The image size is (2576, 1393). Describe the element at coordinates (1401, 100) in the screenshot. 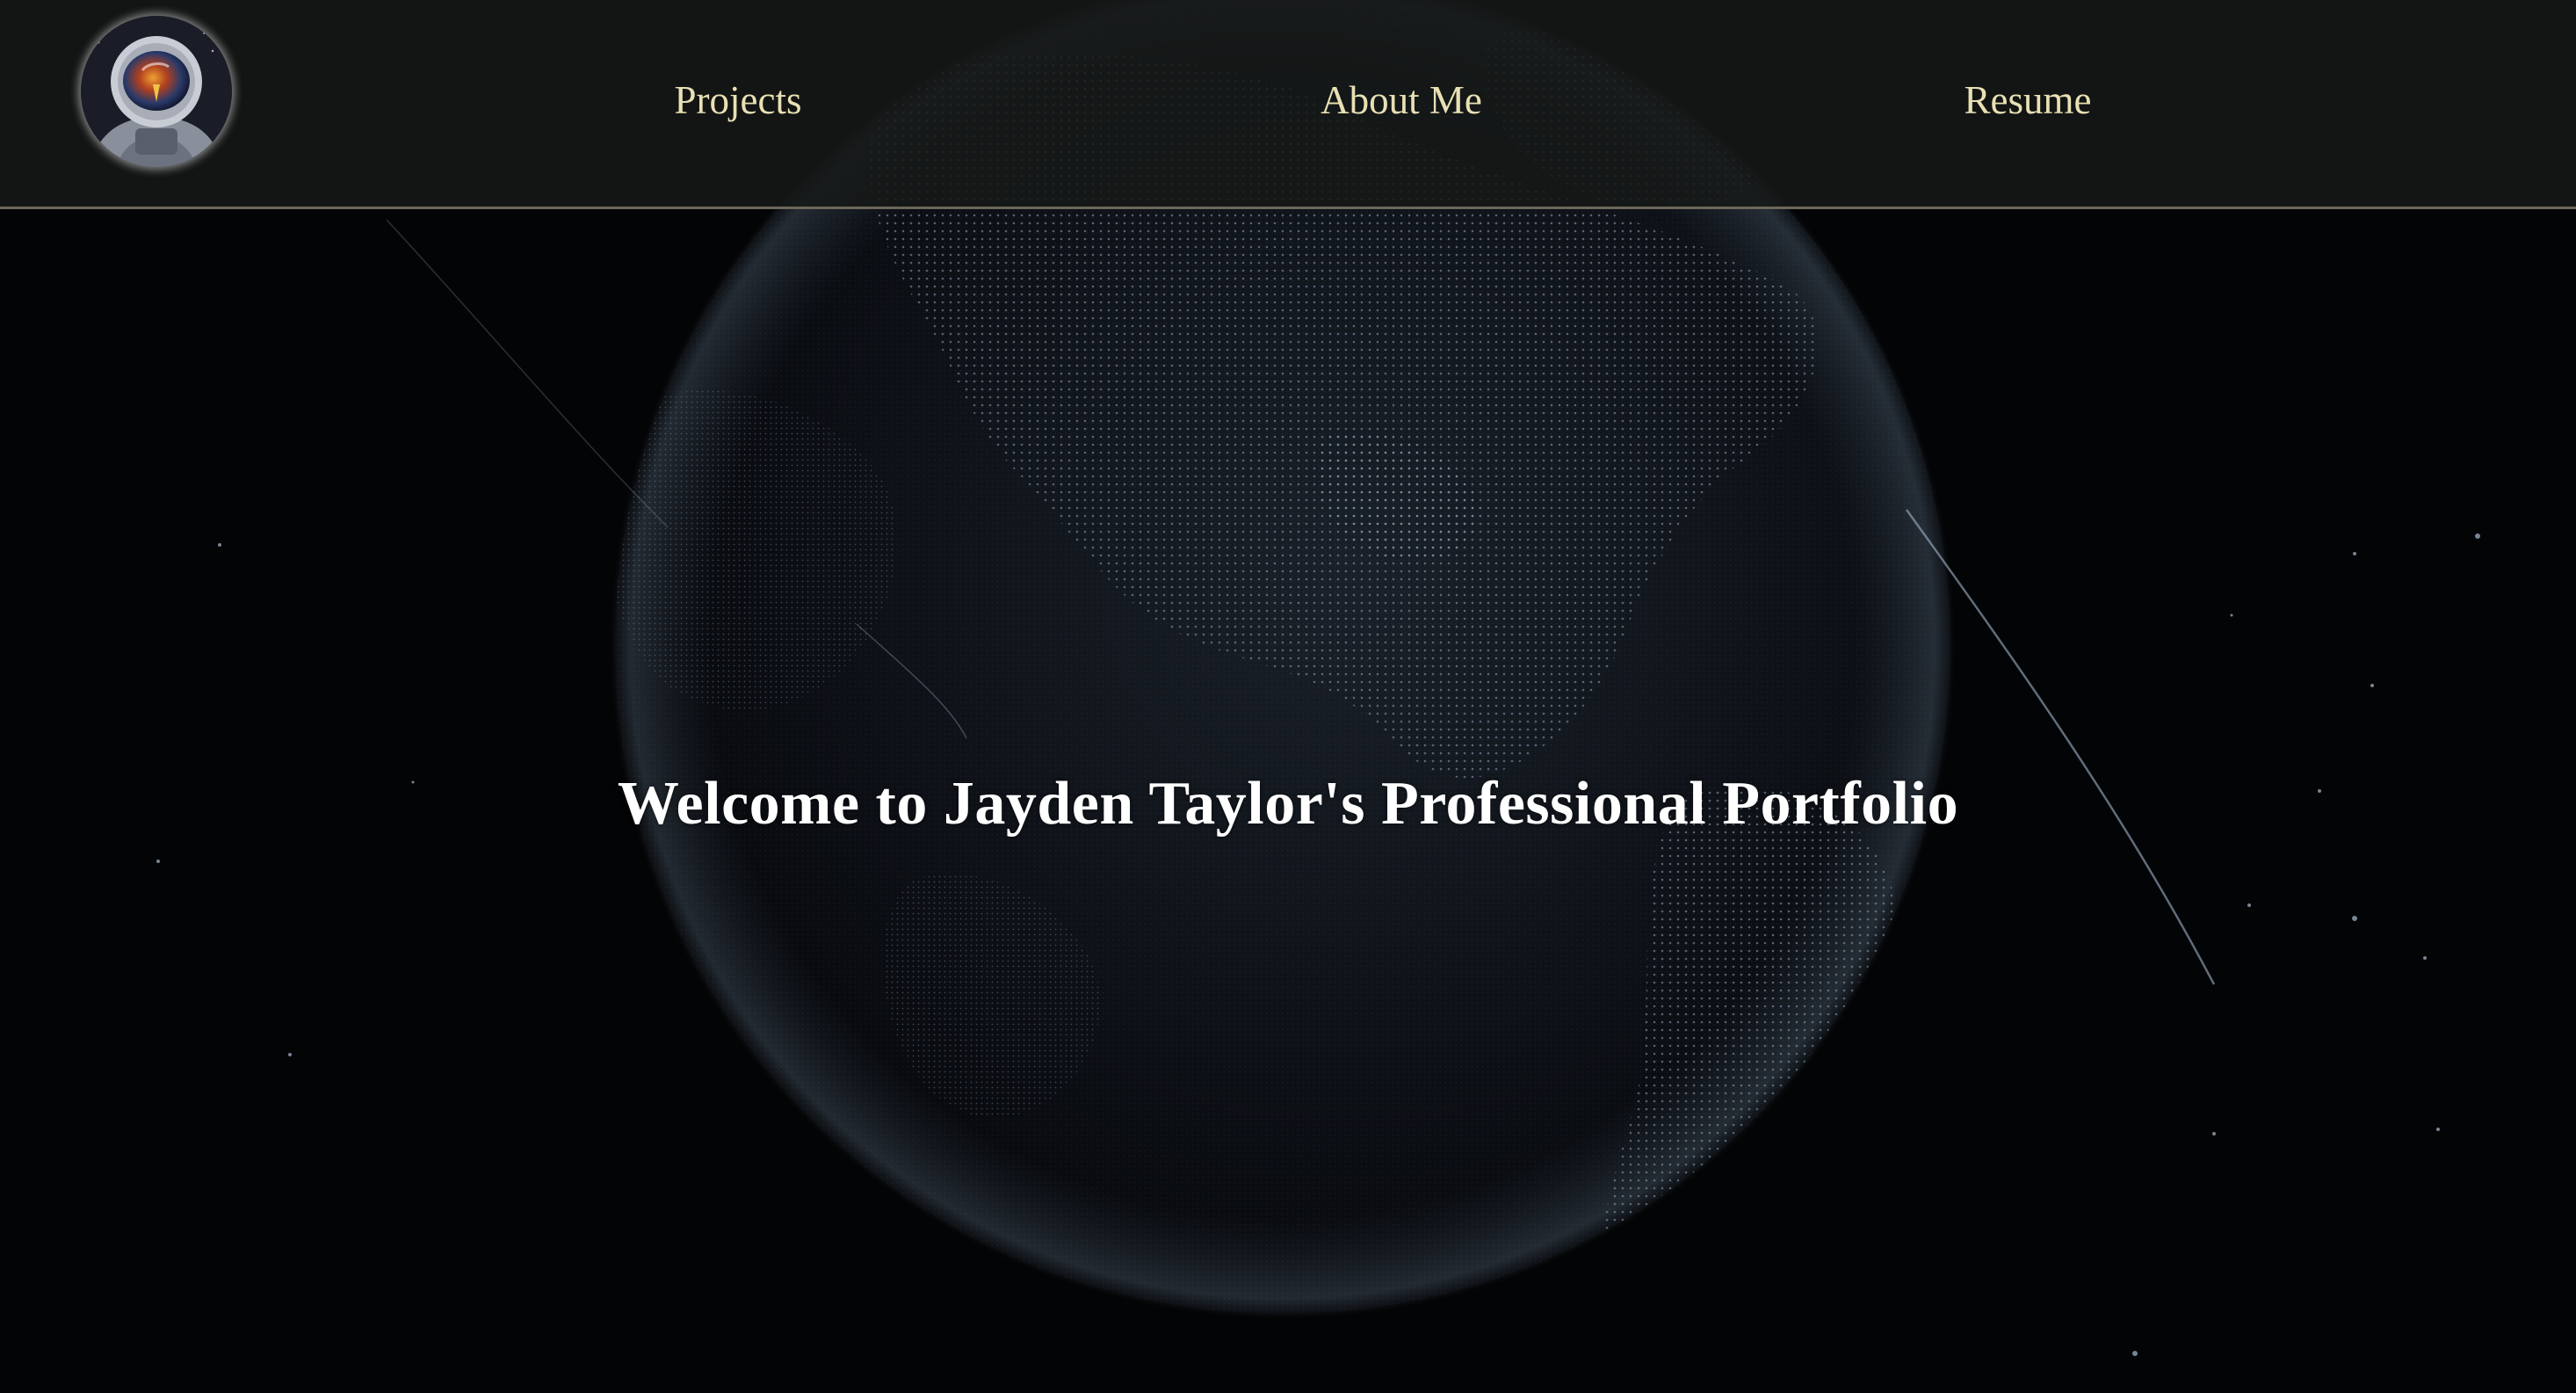

I see `nav-link-about-me: About Me` at that location.